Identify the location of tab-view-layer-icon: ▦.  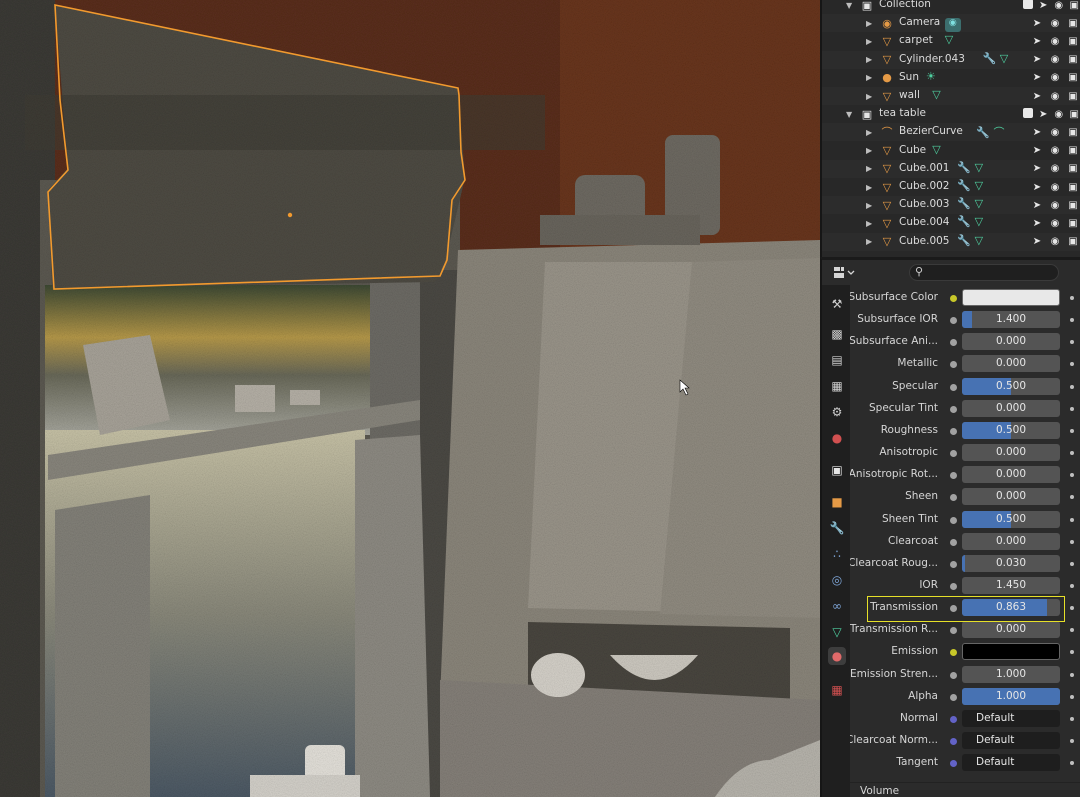
(837, 386).